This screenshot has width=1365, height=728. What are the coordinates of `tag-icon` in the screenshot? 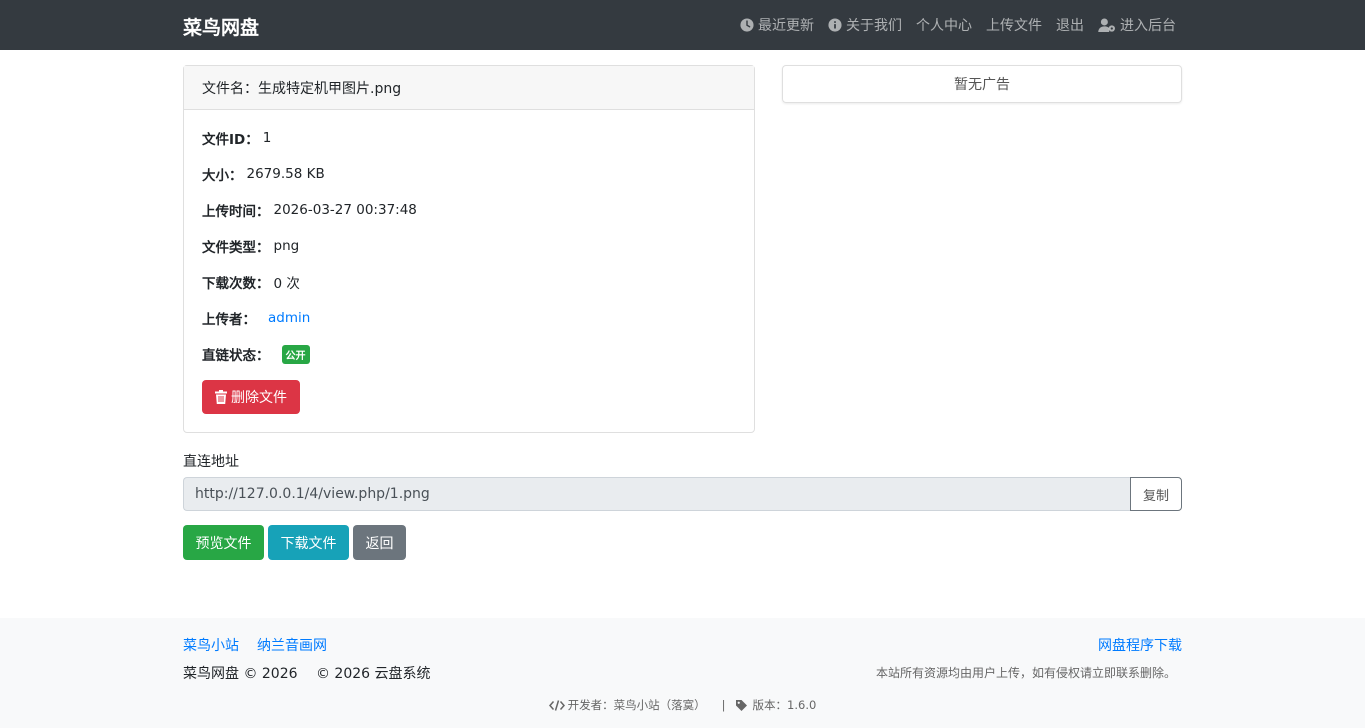 It's located at (741, 705).